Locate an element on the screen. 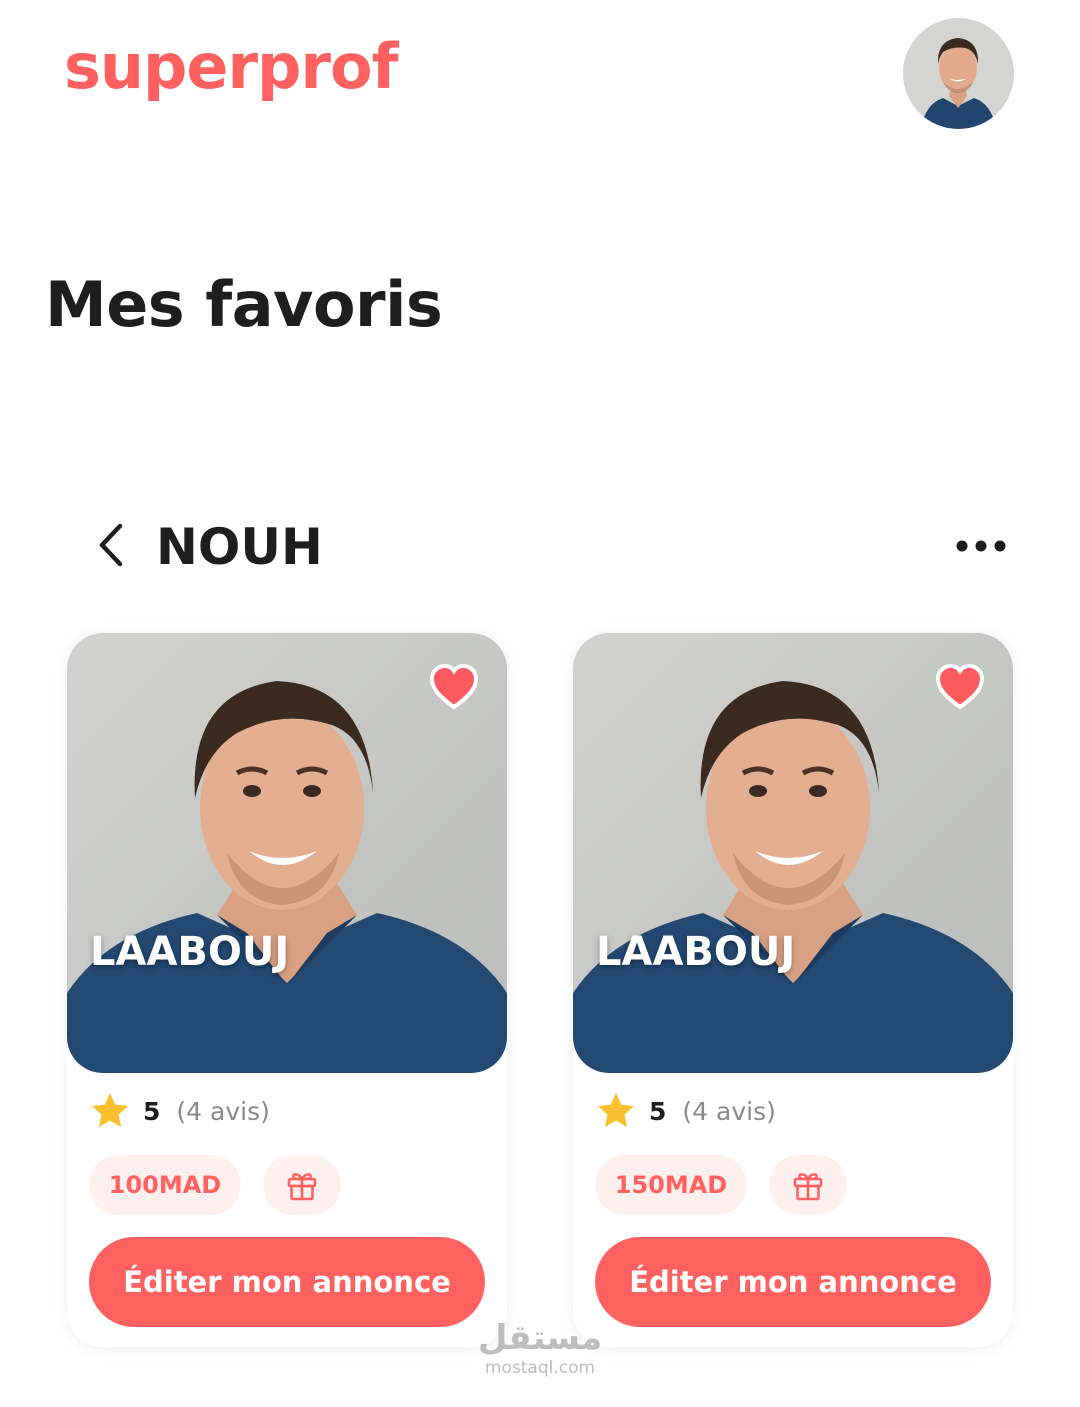 This screenshot has width=1080, height=1407. price-badge: 150MAD is located at coordinates (671, 1185).